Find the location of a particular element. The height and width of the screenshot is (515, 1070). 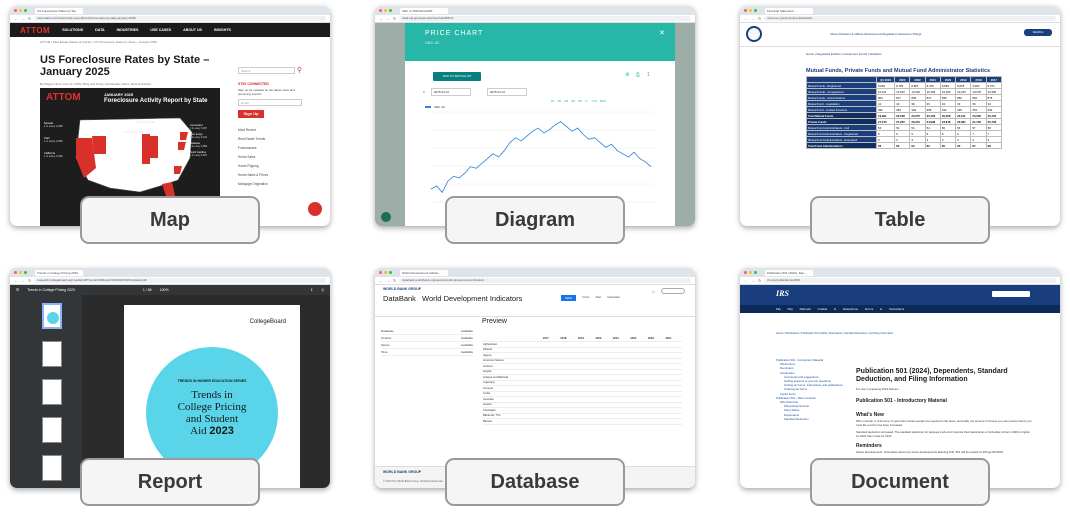

nav-insights: INSIGHTS is located at coordinates (222, 30).